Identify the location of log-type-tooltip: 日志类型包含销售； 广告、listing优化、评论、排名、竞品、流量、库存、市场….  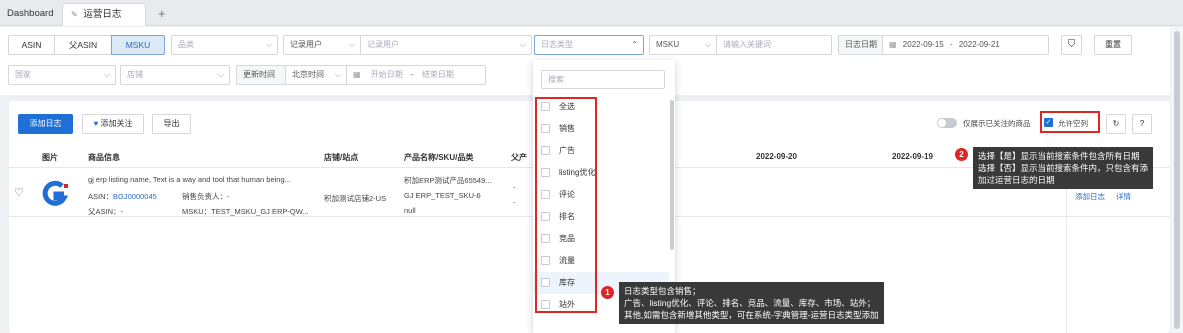
(751, 303).